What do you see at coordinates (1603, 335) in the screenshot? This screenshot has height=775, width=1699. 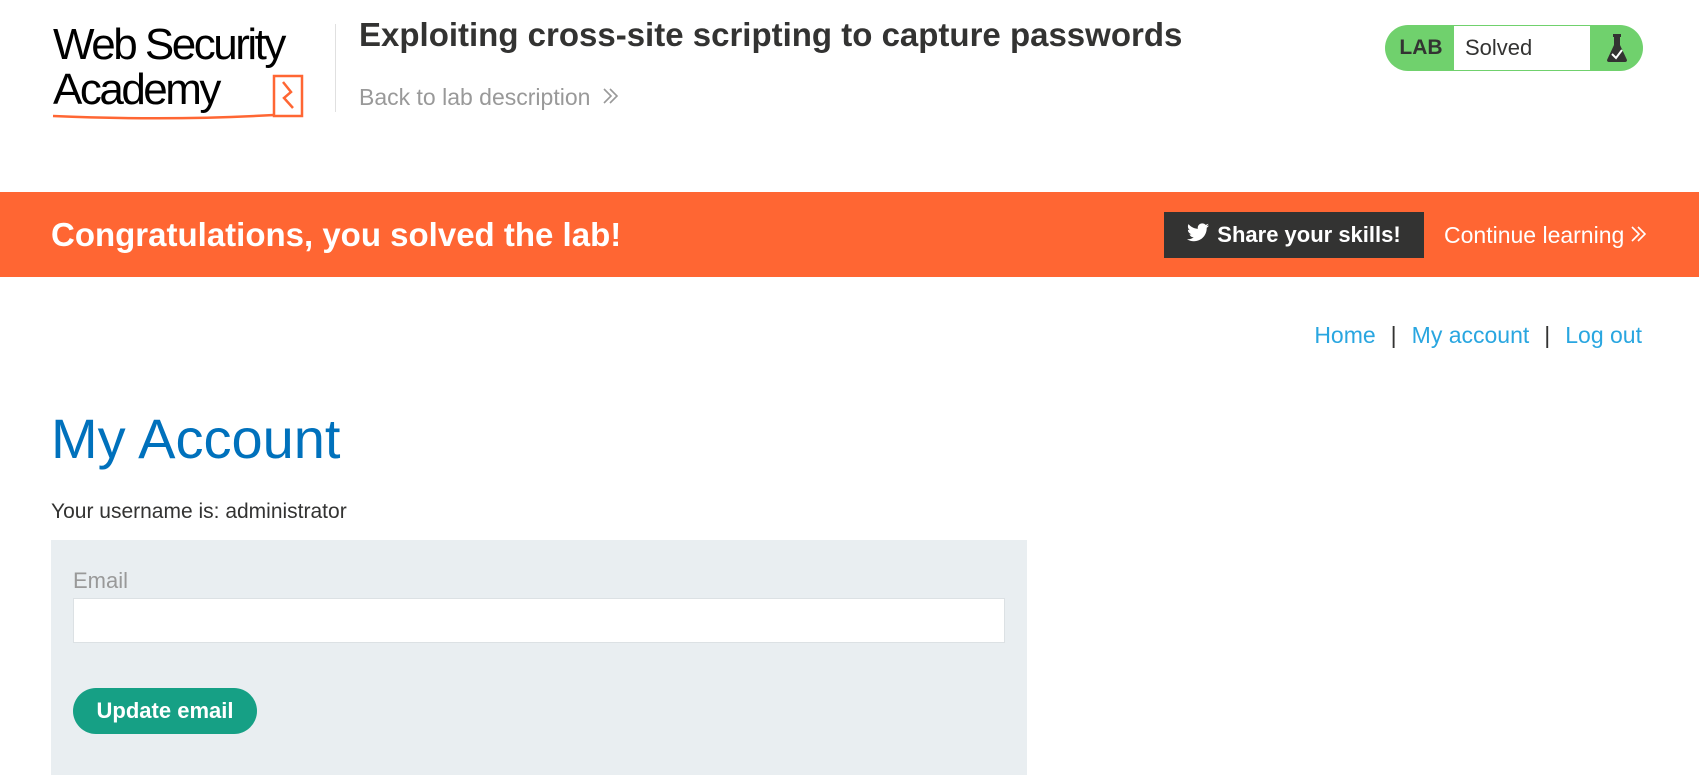 I see `nav-log-out-link: Log out` at bounding box center [1603, 335].